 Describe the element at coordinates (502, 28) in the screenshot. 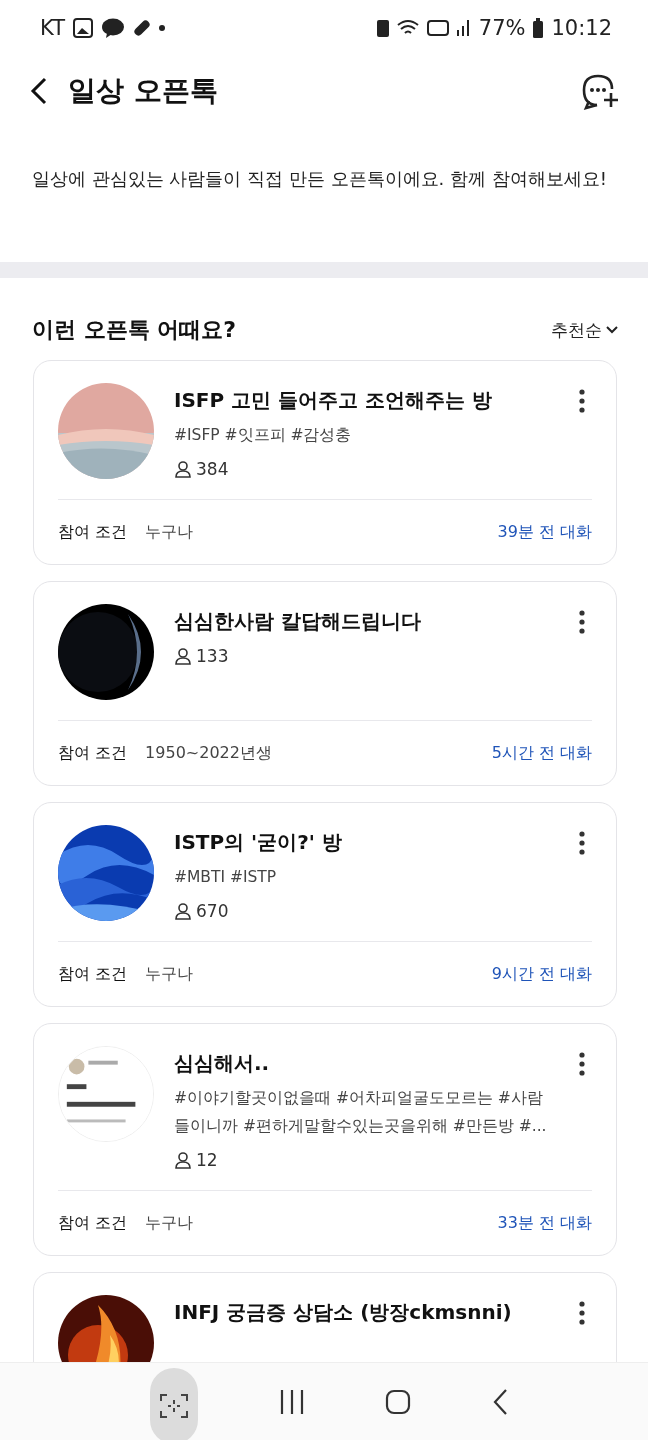

I see `battery-percent: 77%` at that location.